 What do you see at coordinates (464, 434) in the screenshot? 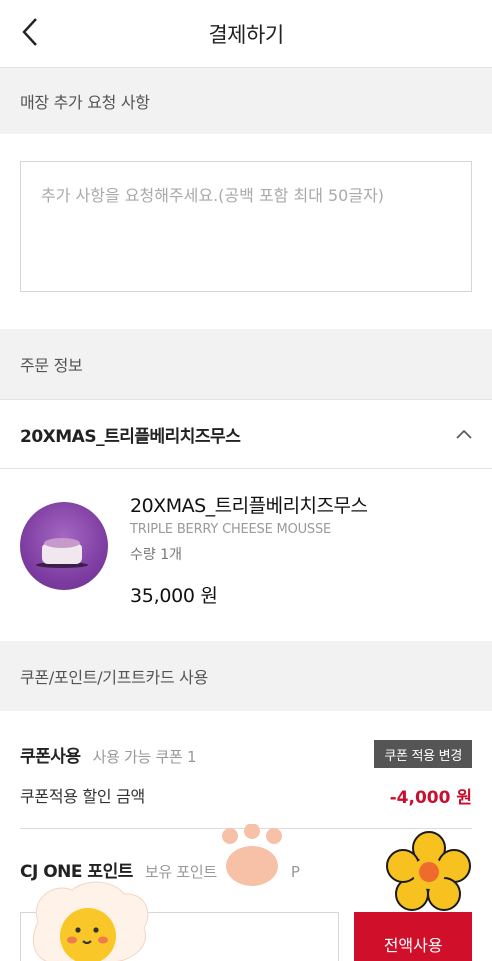
I see `chevron-up-icon` at bounding box center [464, 434].